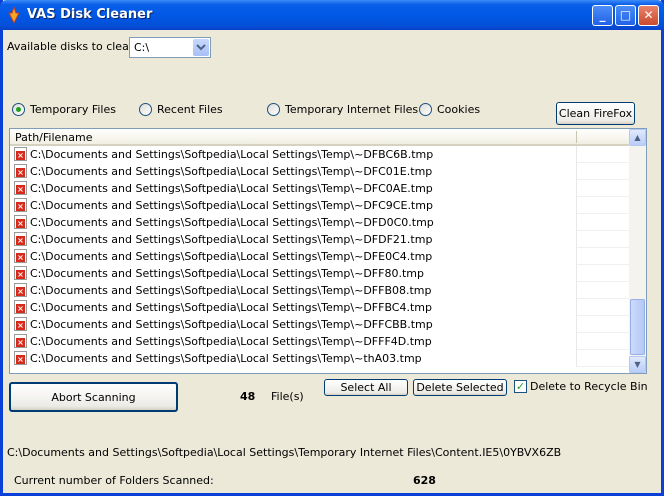  Describe the element at coordinates (589, 386) in the screenshot. I see `recycle-bin-label: Delete to Recycle Bin` at that location.